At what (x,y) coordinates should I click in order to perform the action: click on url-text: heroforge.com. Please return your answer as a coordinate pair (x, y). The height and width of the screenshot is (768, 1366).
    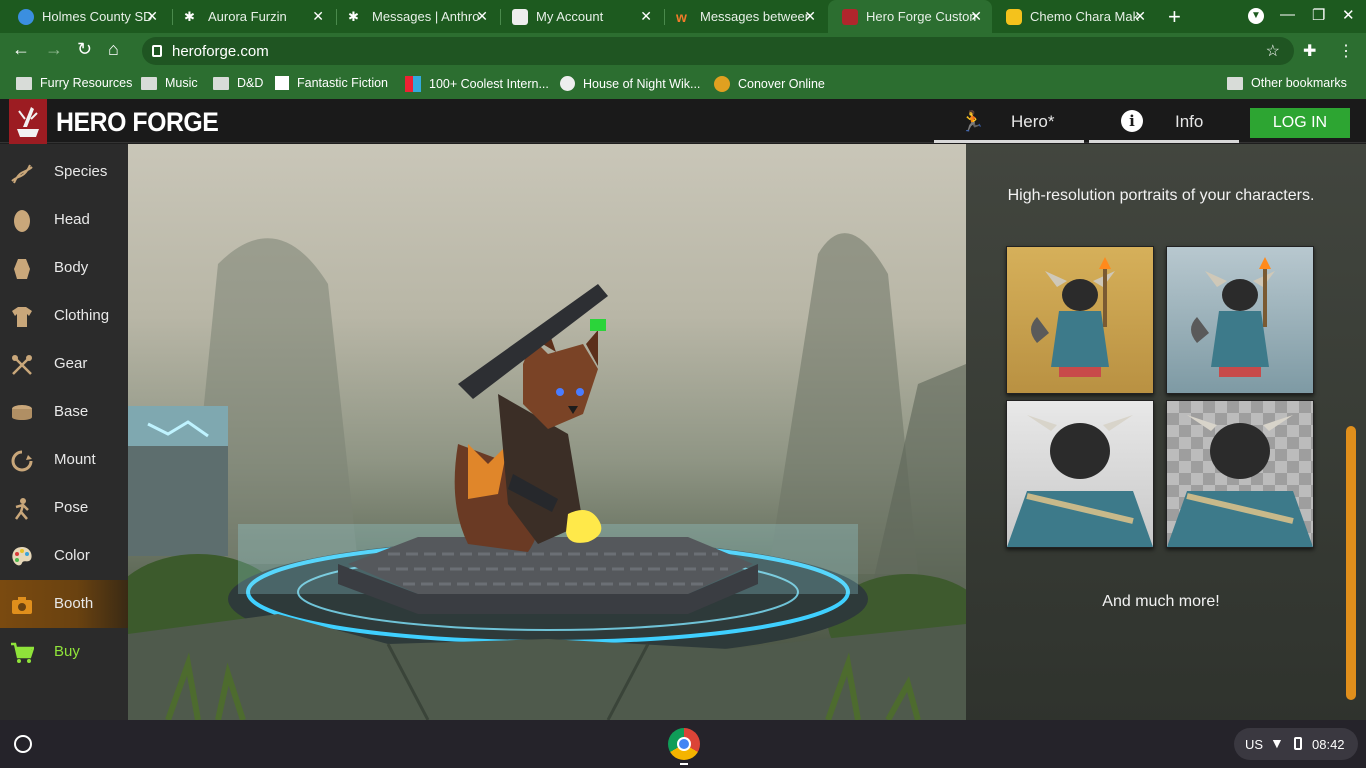
    Looking at the image, I should click on (220, 51).